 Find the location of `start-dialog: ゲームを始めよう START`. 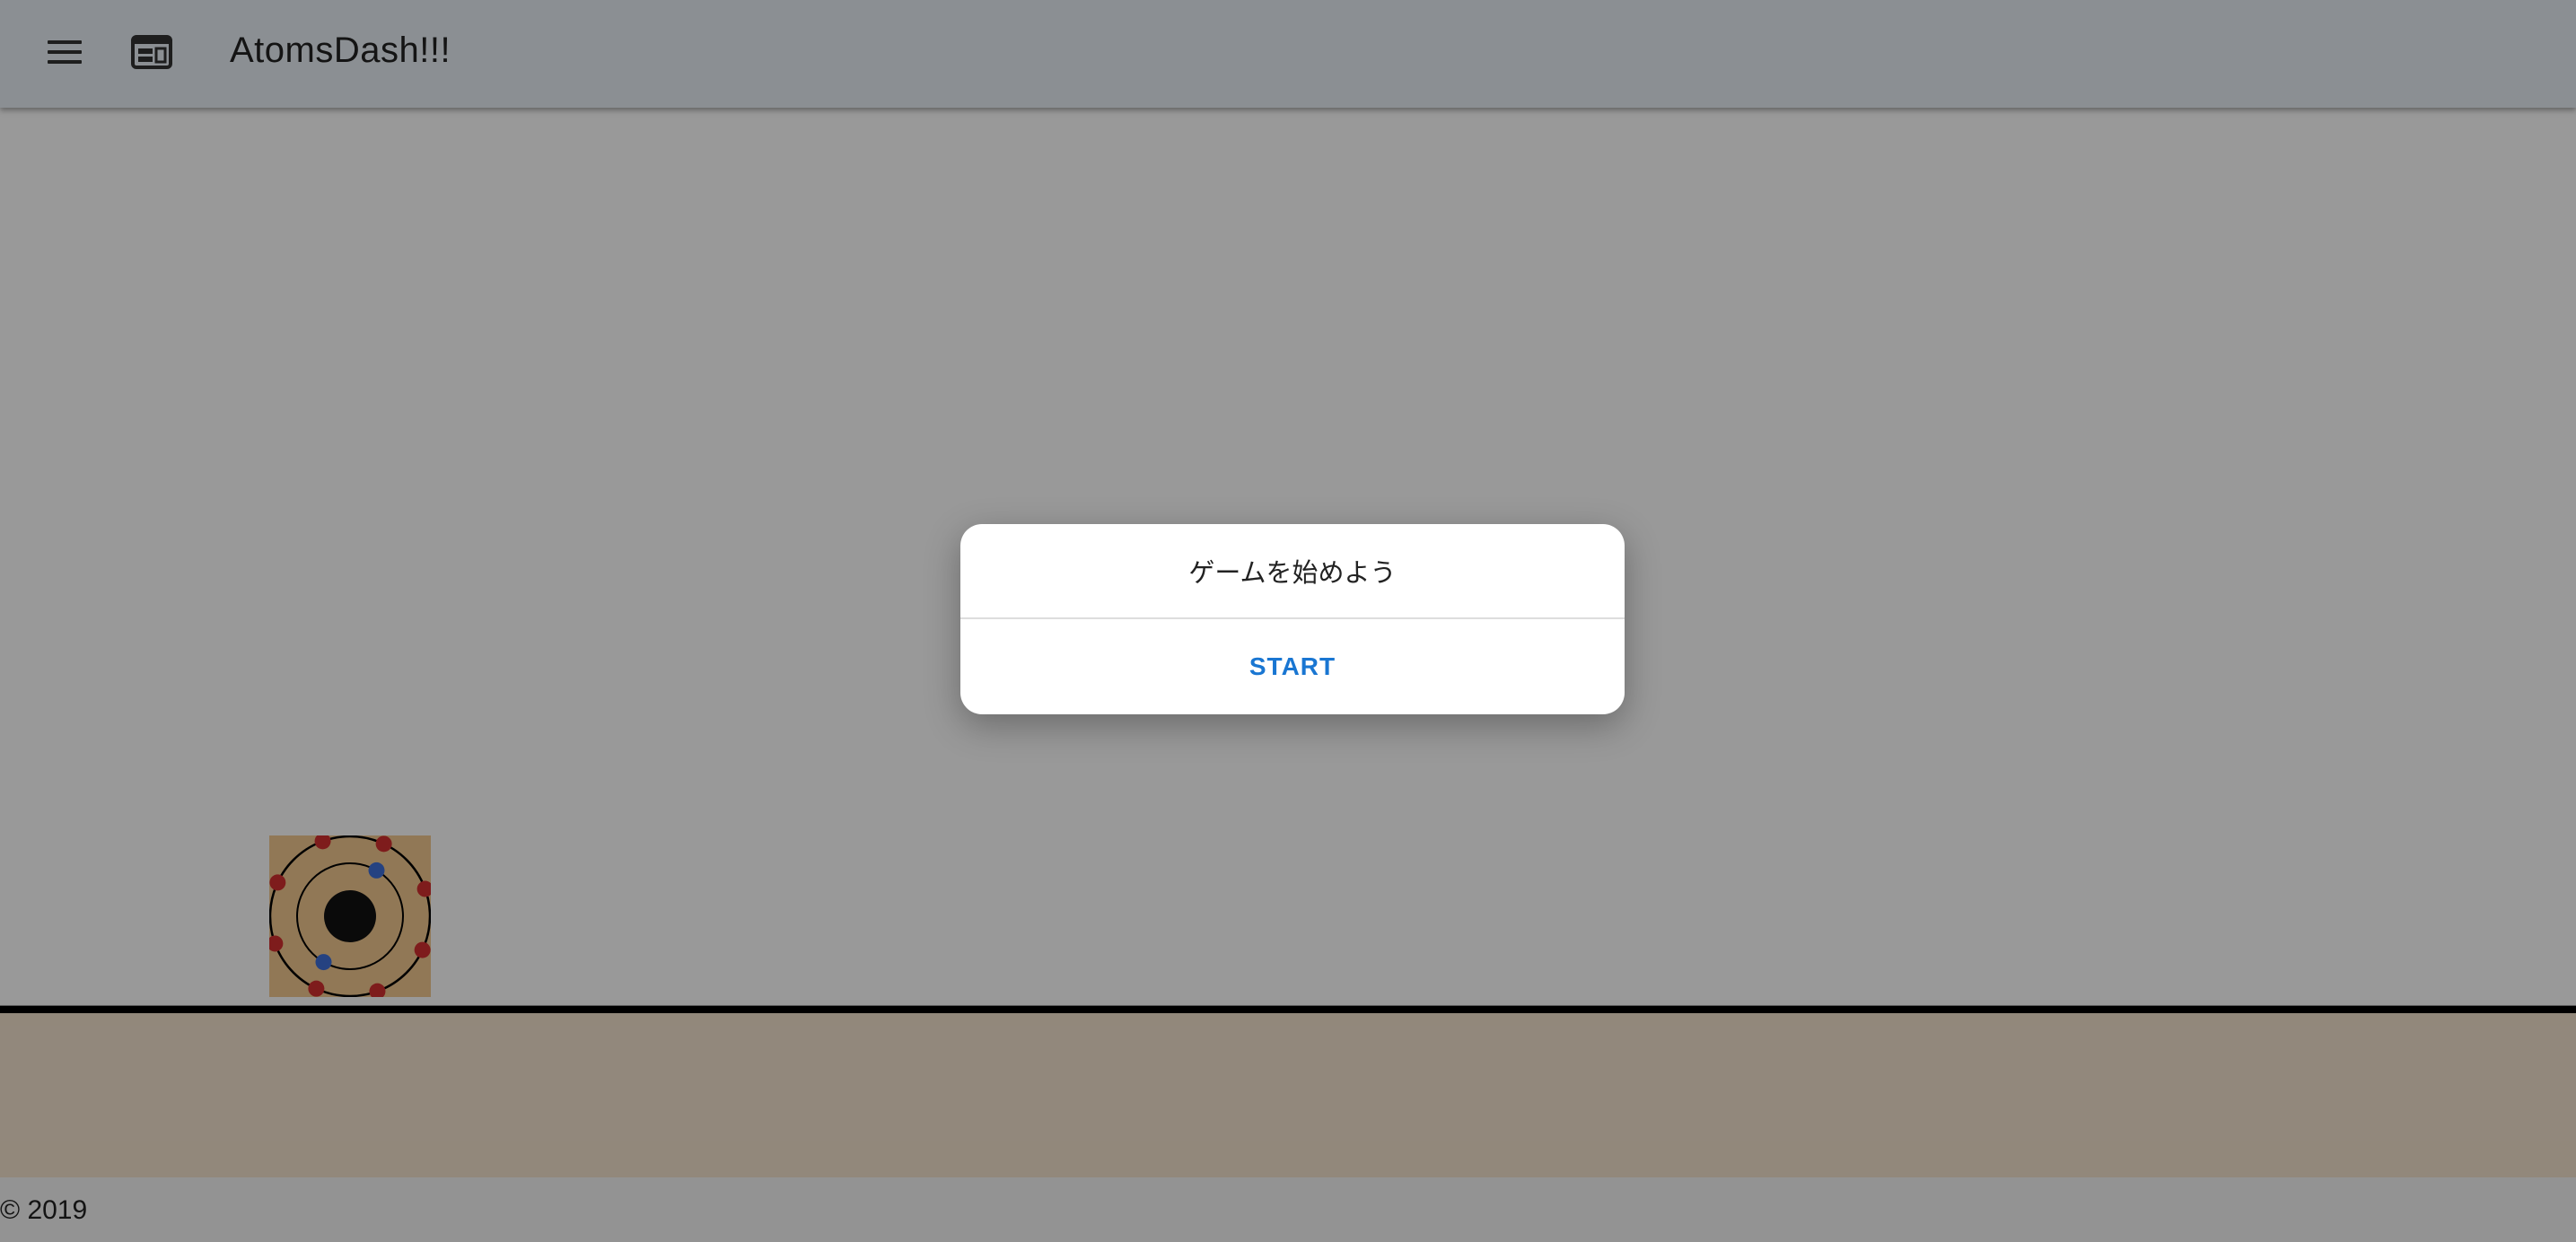

start-dialog: ゲームを始めよう START is located at coordinates (1292, 619).